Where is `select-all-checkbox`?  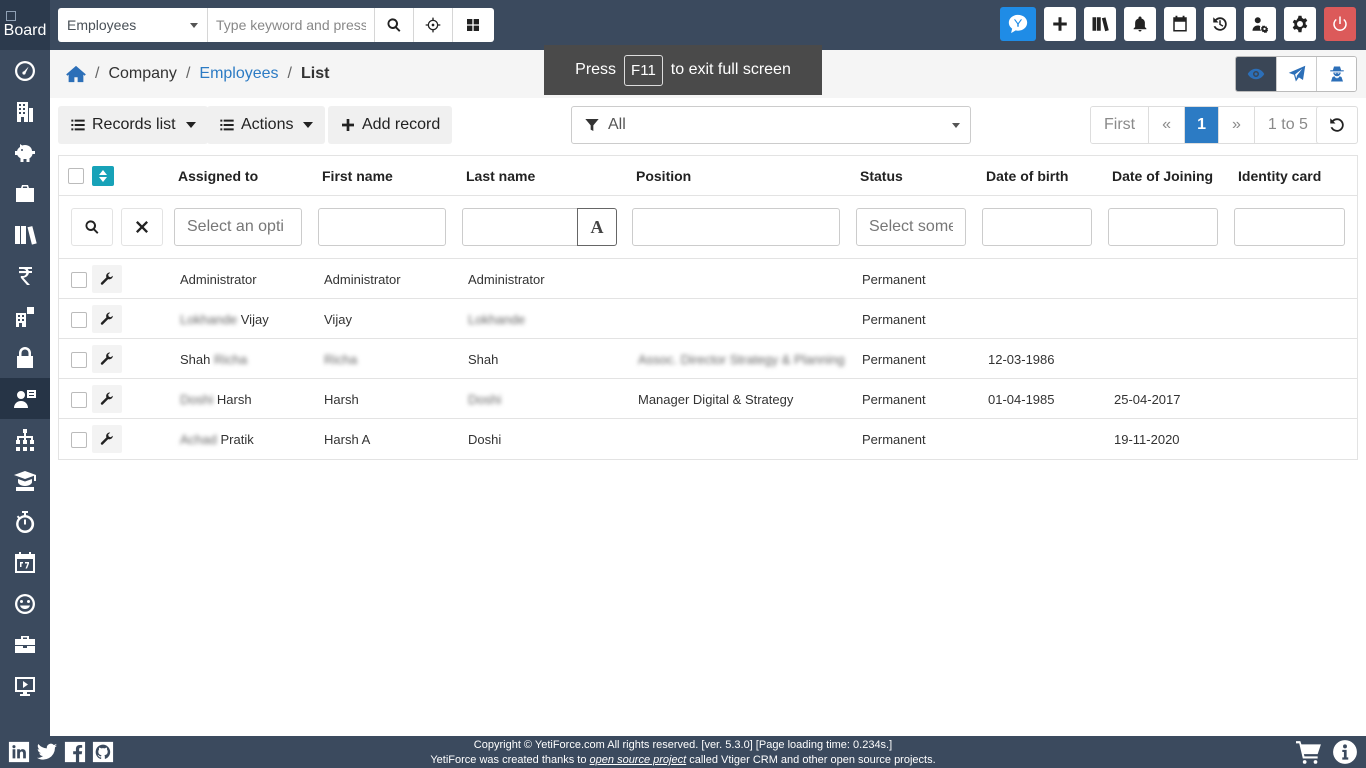
select-all-checkbox is located at coordinates (76, 176).